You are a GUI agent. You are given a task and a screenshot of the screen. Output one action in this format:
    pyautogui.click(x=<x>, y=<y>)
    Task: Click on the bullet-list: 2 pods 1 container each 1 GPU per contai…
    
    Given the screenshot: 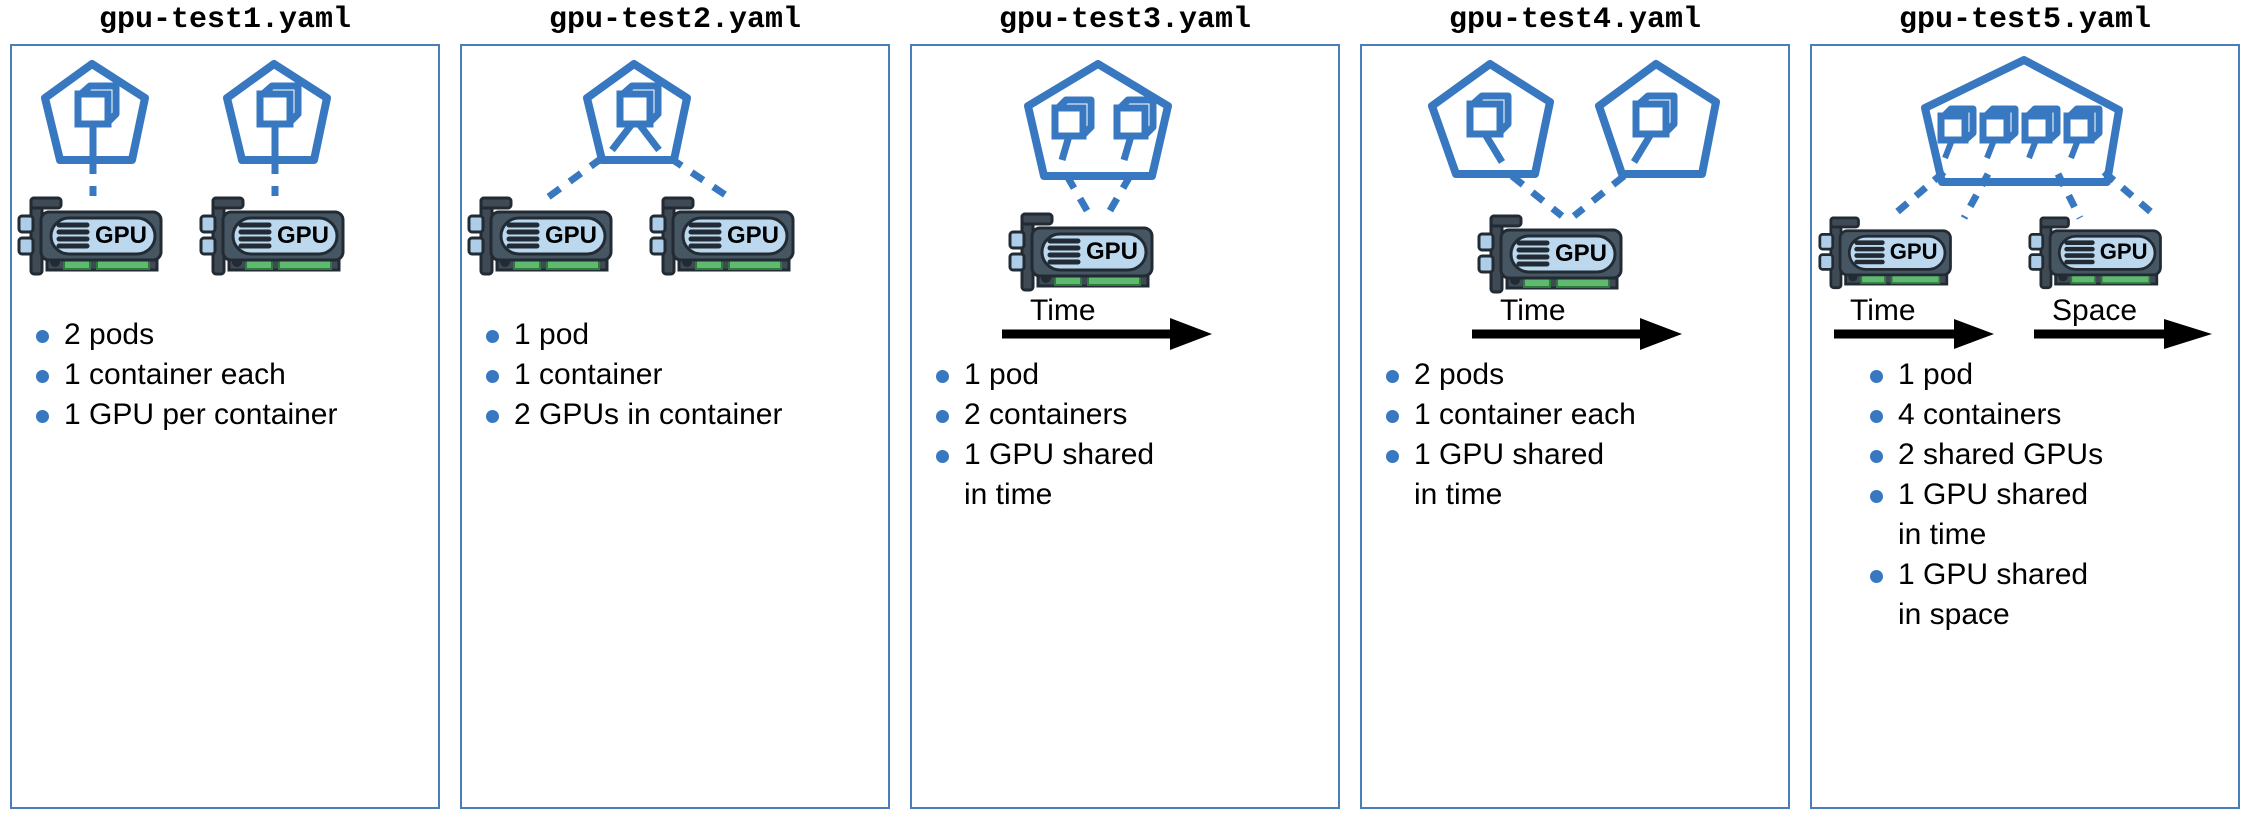 What is the action you would take?
    pyautogui.click(x=225, y=375)
    